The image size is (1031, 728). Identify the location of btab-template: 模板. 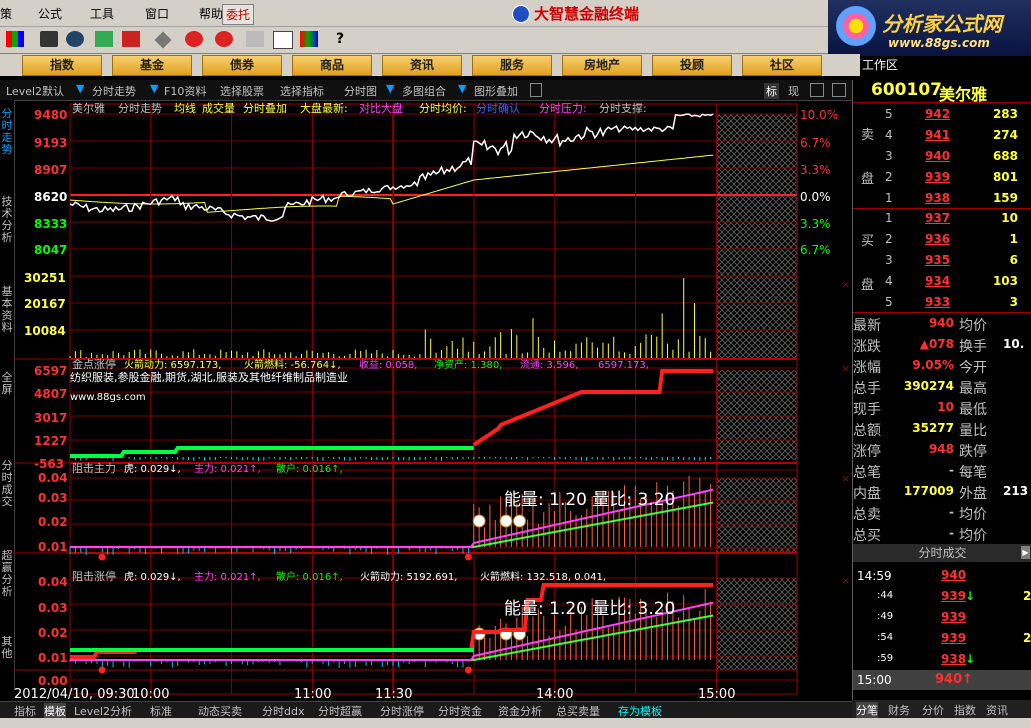
(55, 711).